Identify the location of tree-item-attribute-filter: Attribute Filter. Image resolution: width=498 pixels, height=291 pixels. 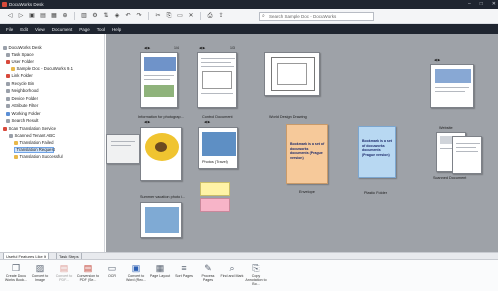
(22, 106).